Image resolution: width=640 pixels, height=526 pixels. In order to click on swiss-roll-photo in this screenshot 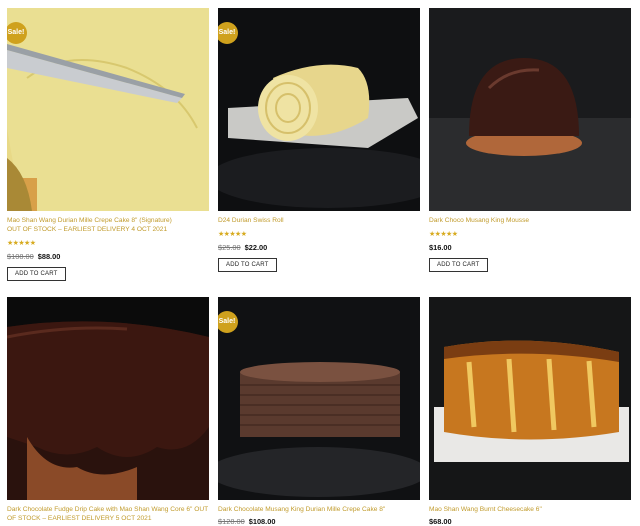, I will do `click(319, 109)`.